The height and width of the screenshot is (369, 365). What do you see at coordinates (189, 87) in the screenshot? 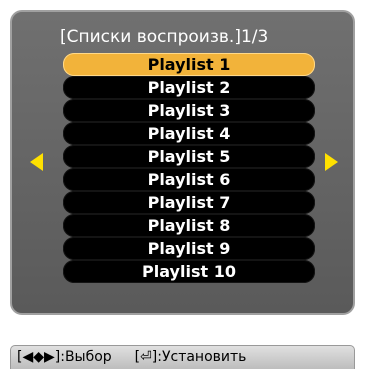
I see `playlist-item-2: Playlist 2` at bounding box center [189, 87].